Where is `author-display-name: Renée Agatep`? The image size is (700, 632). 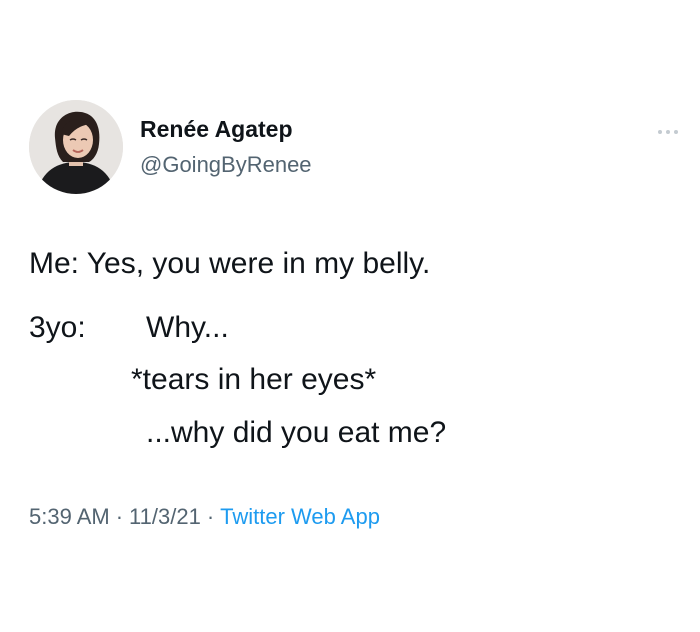
author-display-name: Renée Agatep is located at coordinates (216, 129).